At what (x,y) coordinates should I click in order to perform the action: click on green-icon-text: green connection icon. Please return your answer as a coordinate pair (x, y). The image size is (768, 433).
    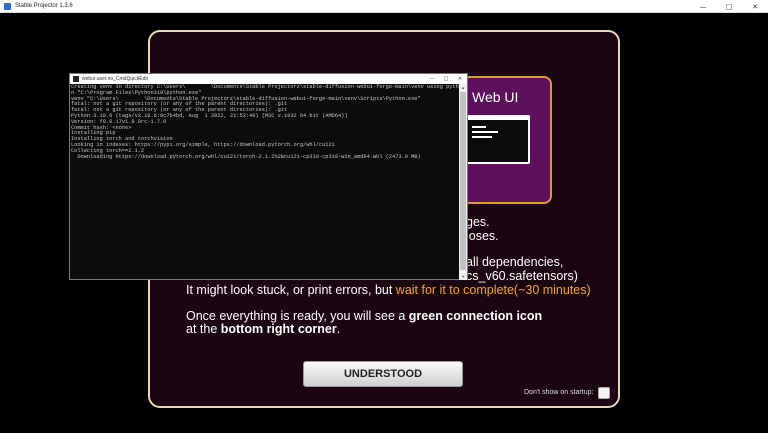
    Looking at the image, I should click on (475, 316).